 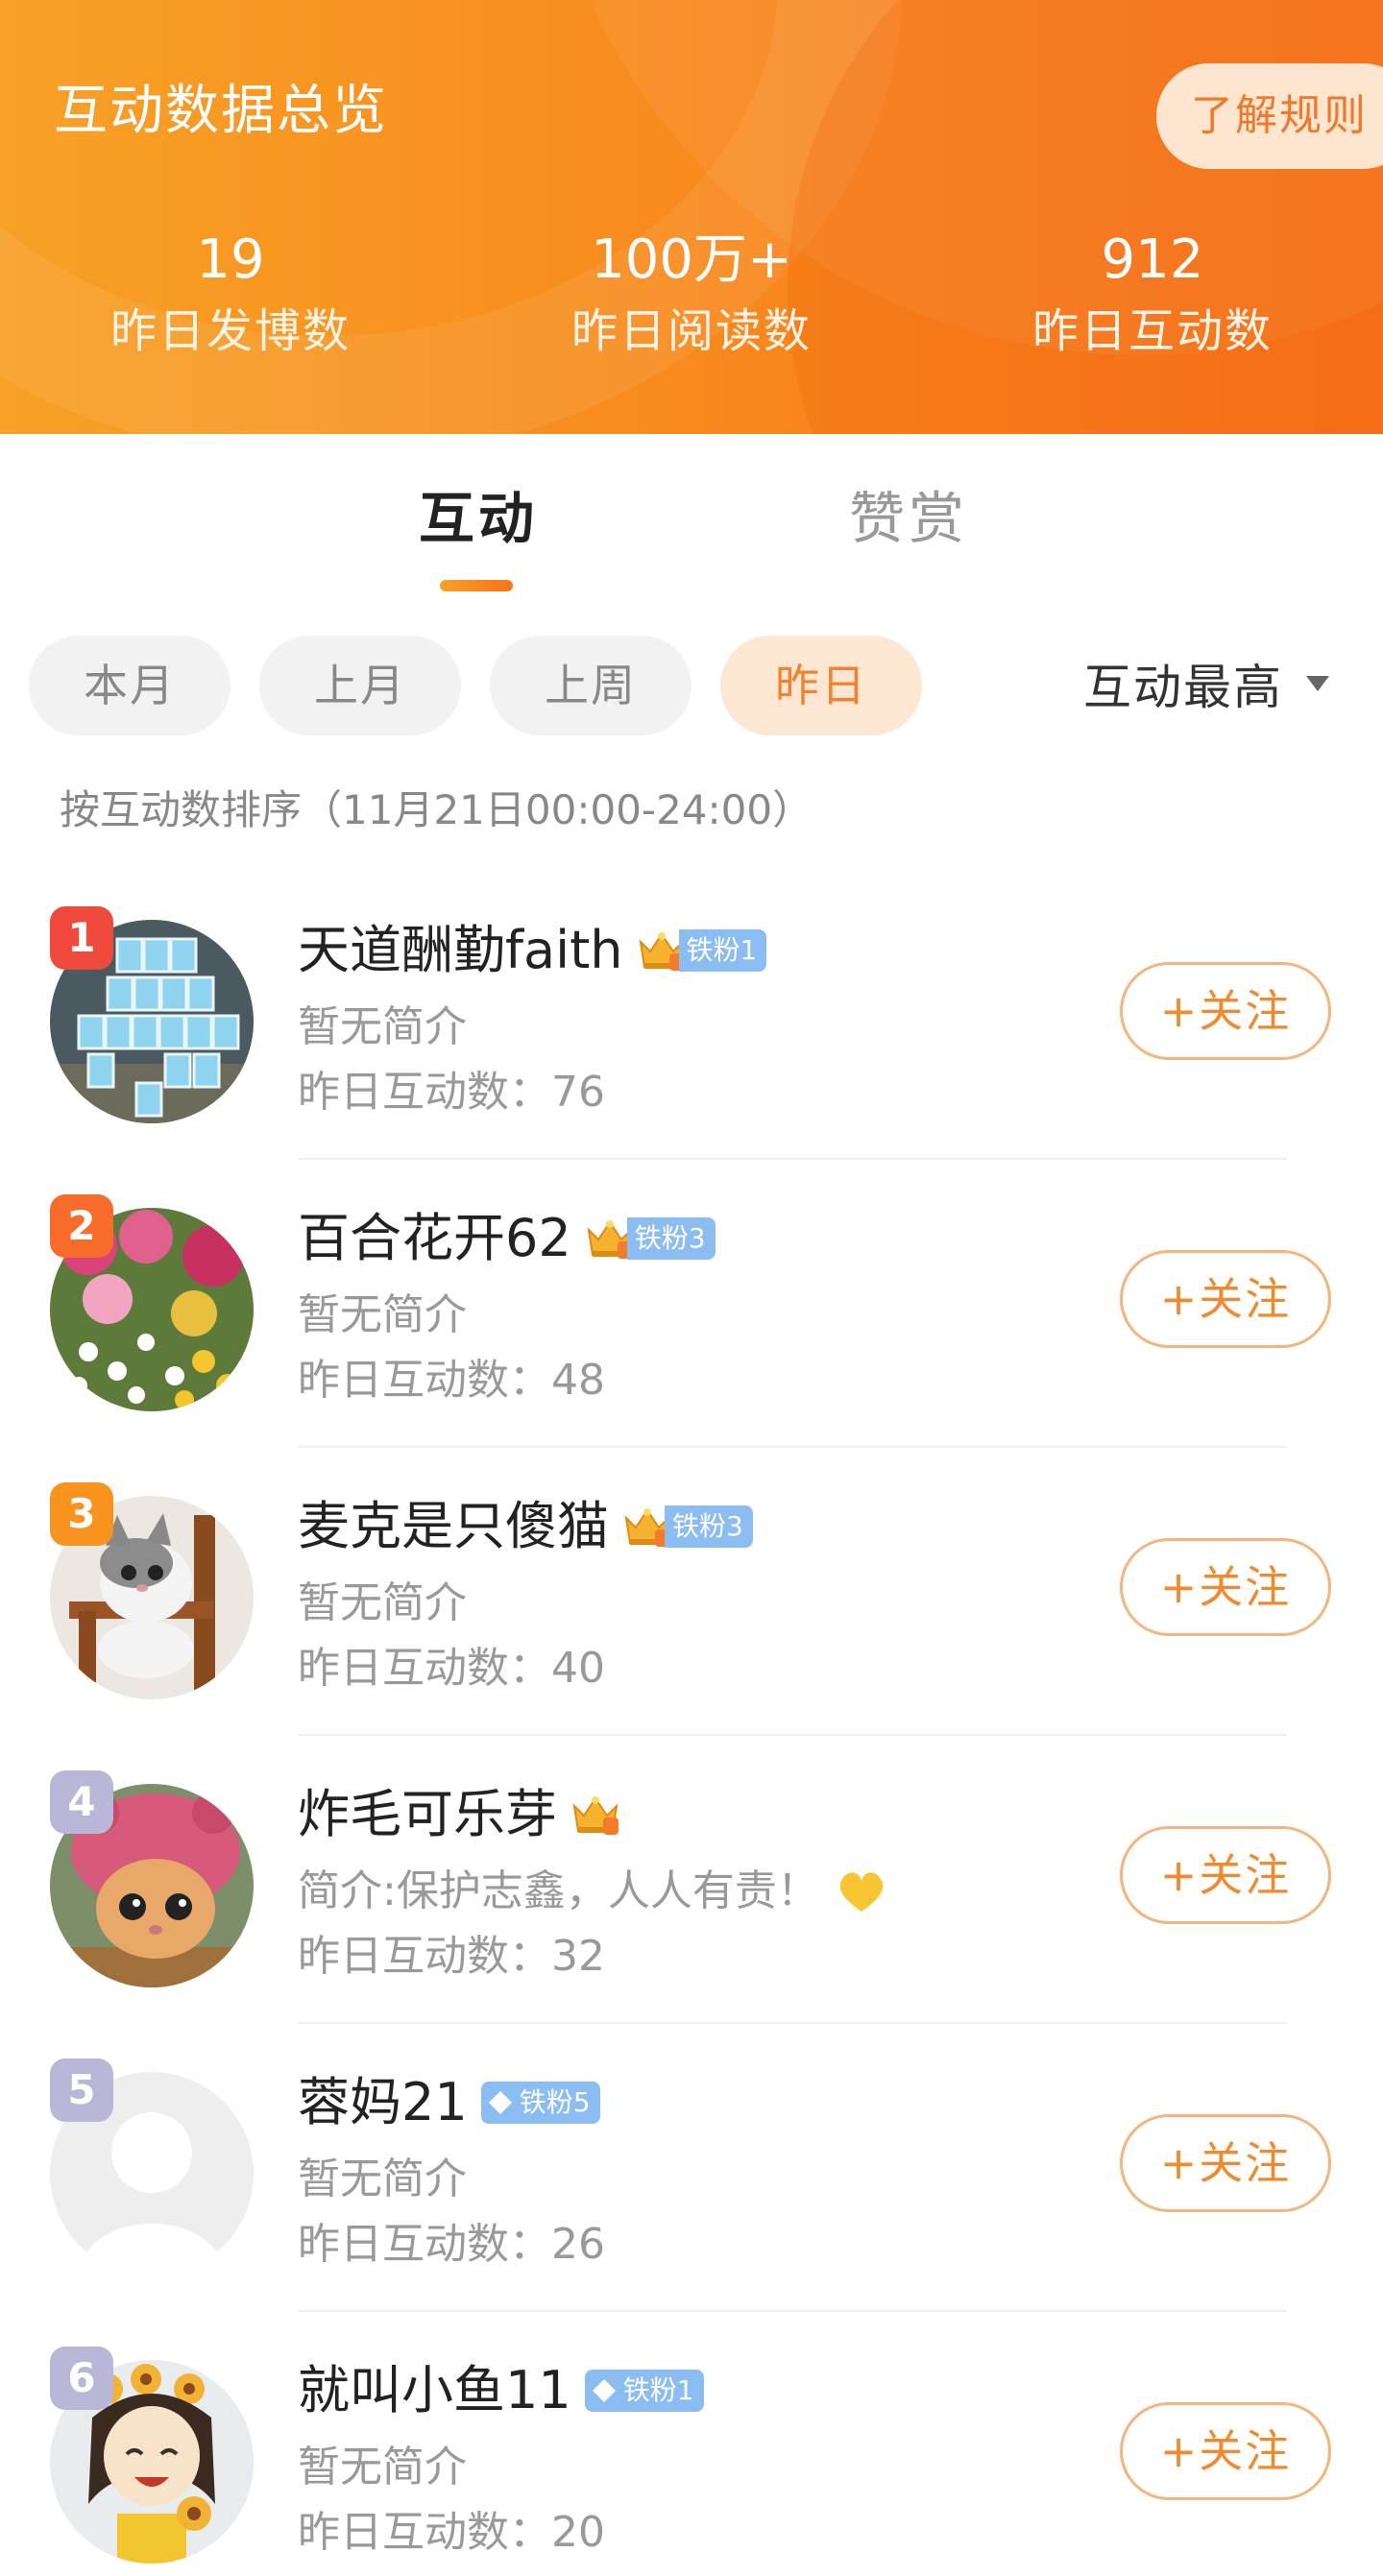 I want to click on crown-icon, so click(x=595, y=1815).